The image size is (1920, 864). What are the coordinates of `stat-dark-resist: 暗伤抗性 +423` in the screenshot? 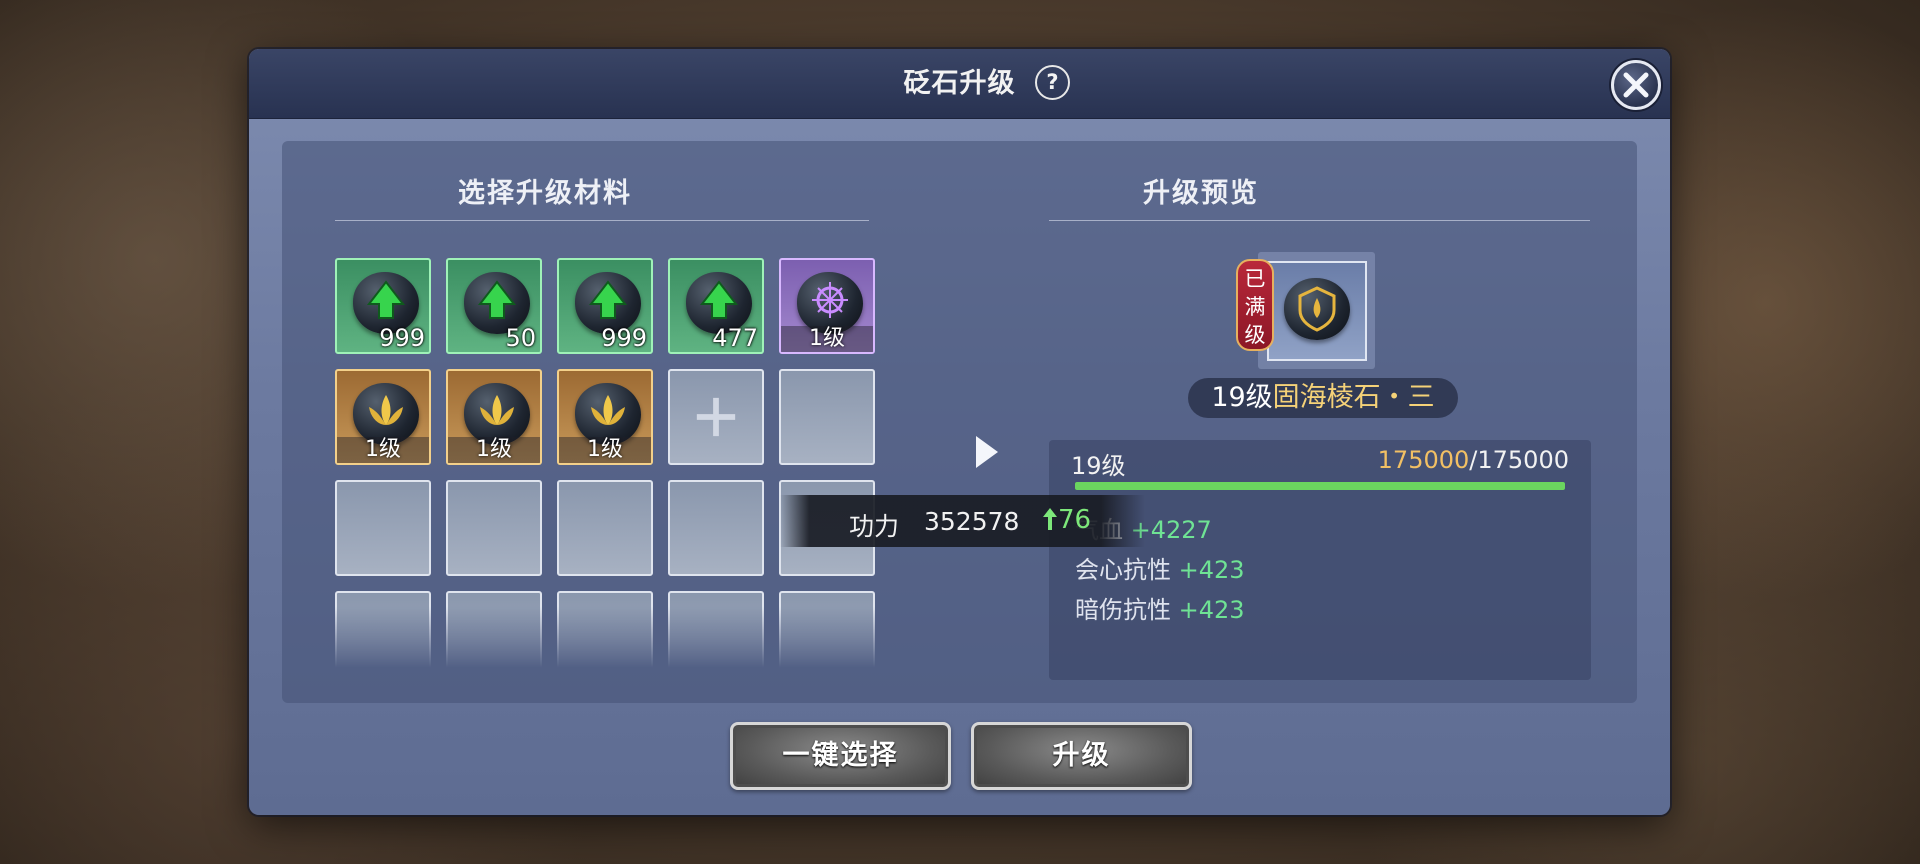 It's located at (1160, 607).